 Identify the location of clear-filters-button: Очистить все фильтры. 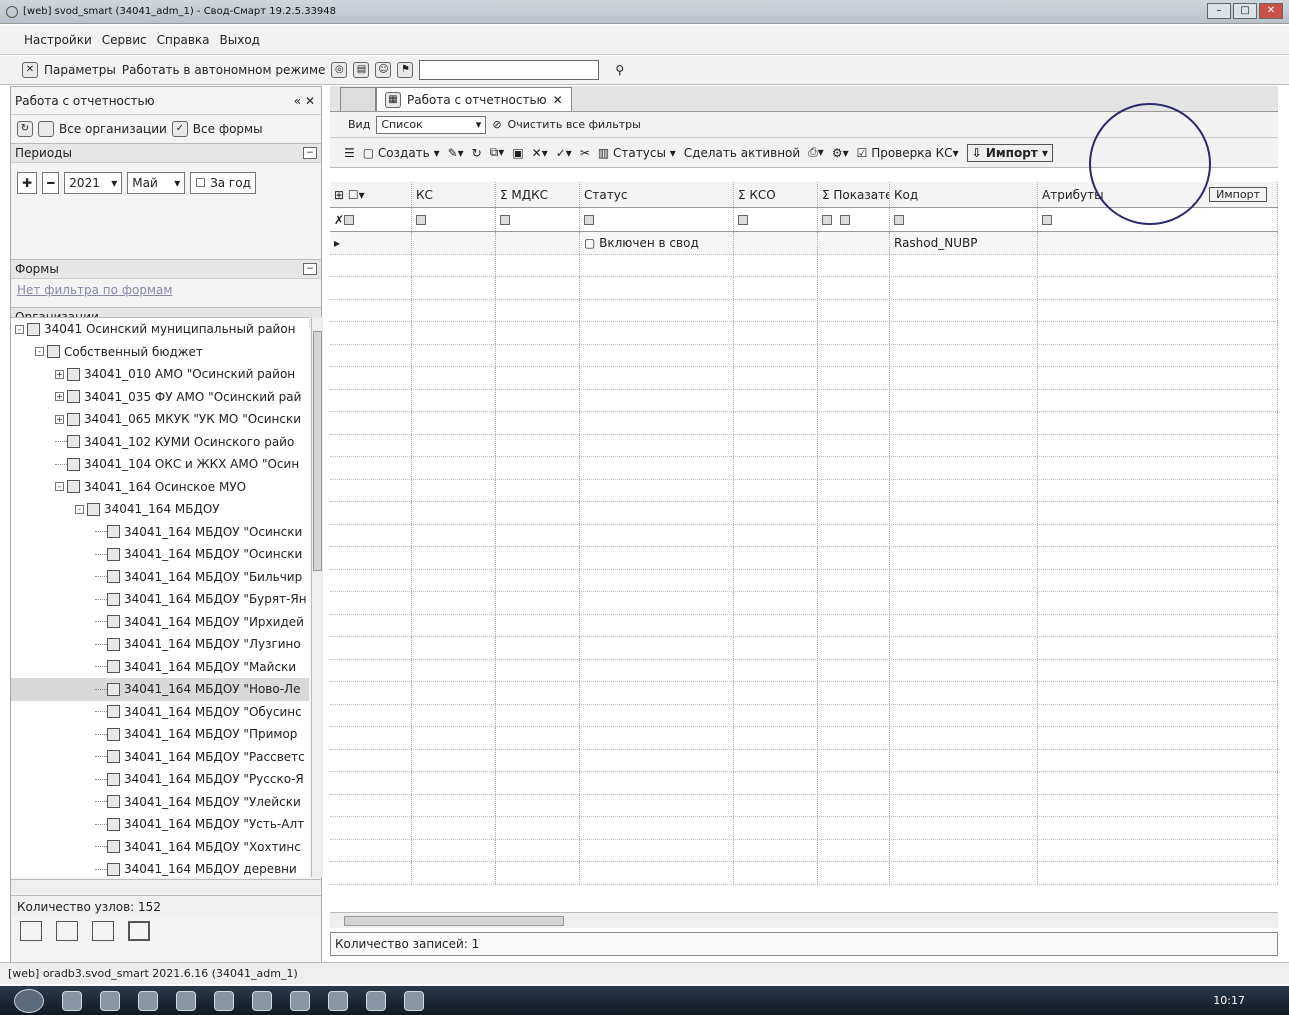
(574, 124).